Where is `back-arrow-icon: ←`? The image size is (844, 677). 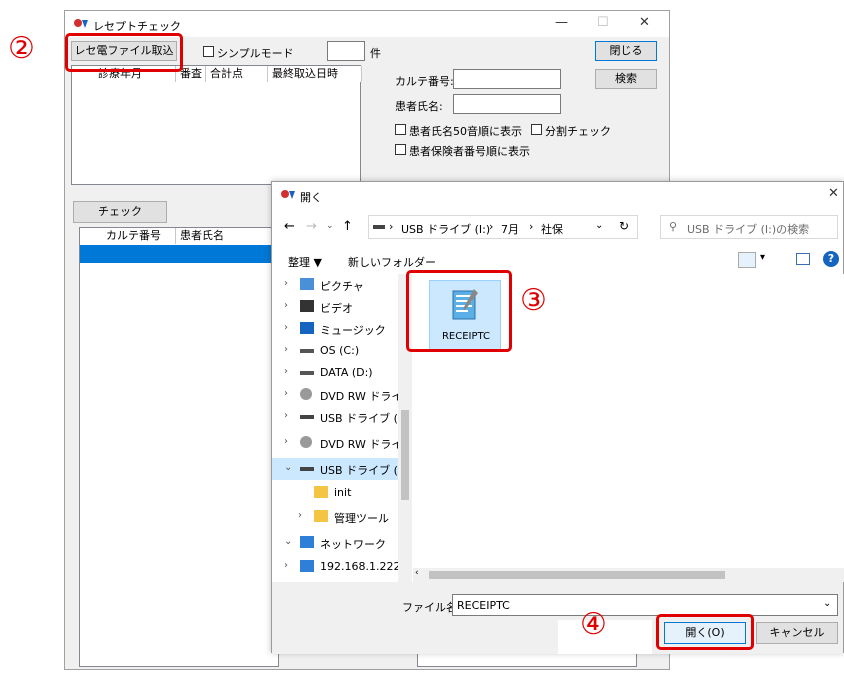
back-arrow-icon: ← is located at coordinates (289, 226).